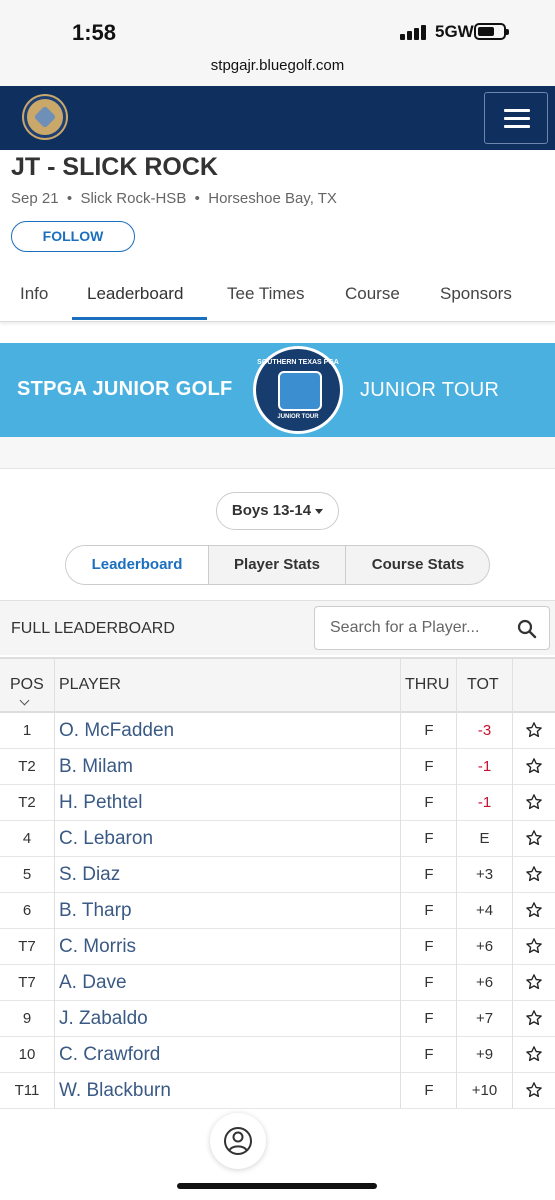 The width and height of the screenshot is (555, 1200). What do you see at coordinates (97, 946) in the screenshot?
I see `row-player-link: C. Morris` at bounding box center [97, 946].